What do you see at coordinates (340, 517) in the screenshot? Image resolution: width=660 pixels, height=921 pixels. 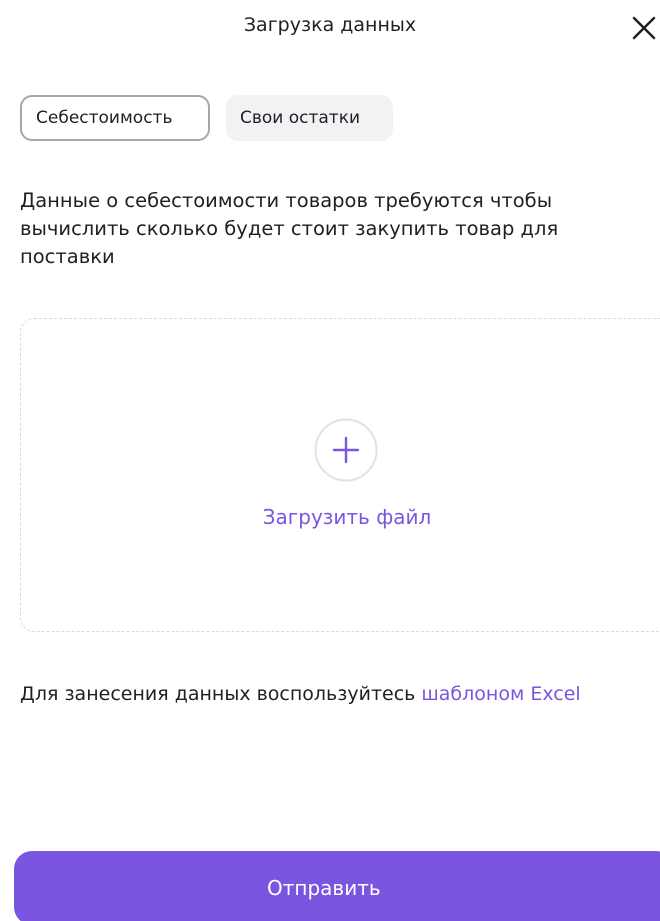 I see `upload-file-label: Загрузить файл` at bounding box center [340, 517].